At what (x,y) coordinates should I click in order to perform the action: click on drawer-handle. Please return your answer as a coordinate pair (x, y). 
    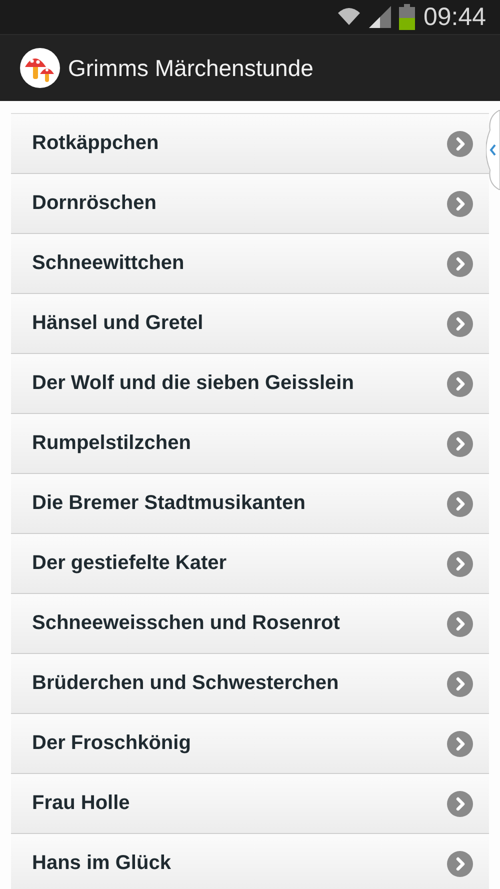
    Looking at the image, I should click on (493, 150).